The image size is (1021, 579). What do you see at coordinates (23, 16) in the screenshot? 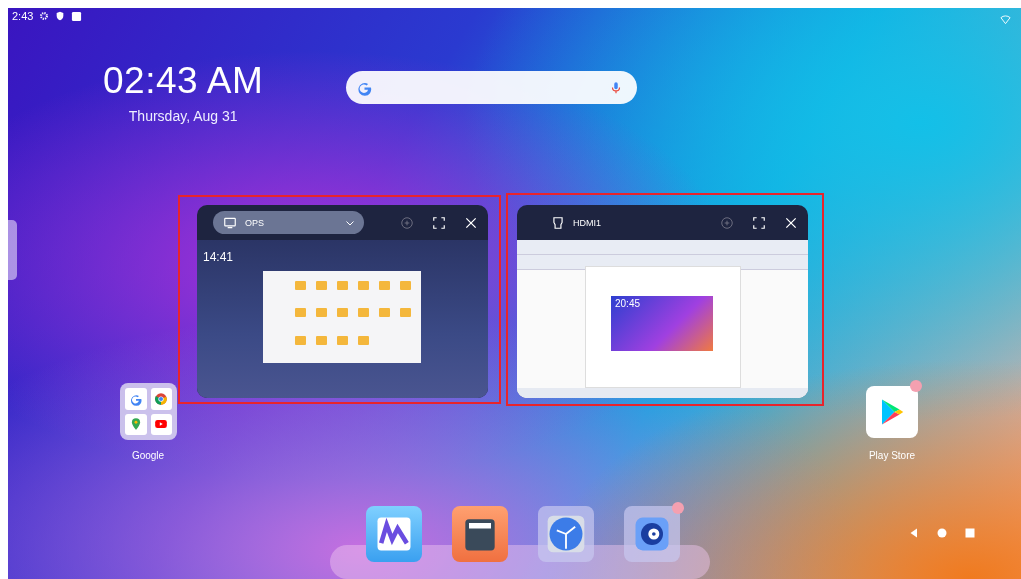
I see `status-time: 2:43` at bounding box center [23, 16].